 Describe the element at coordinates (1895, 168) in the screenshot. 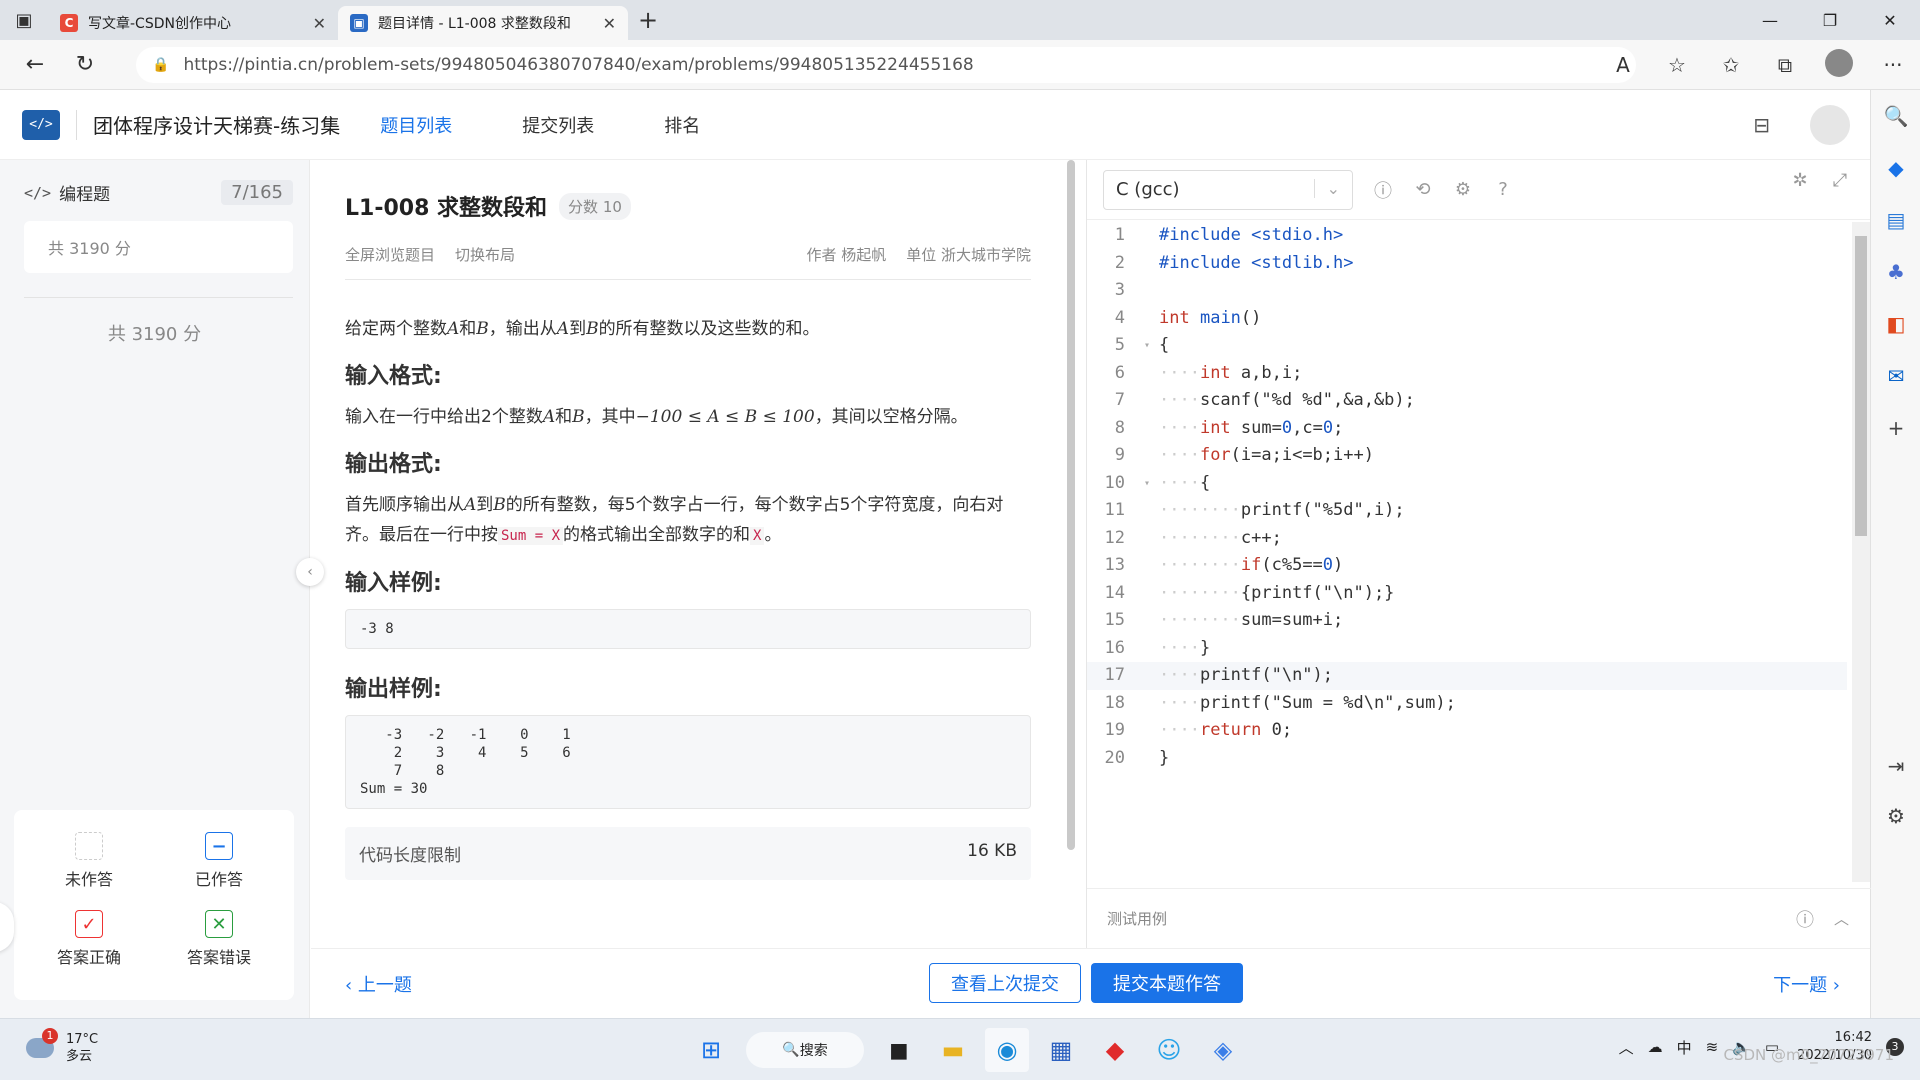

I see `shopping-icon: ◆` at that location.